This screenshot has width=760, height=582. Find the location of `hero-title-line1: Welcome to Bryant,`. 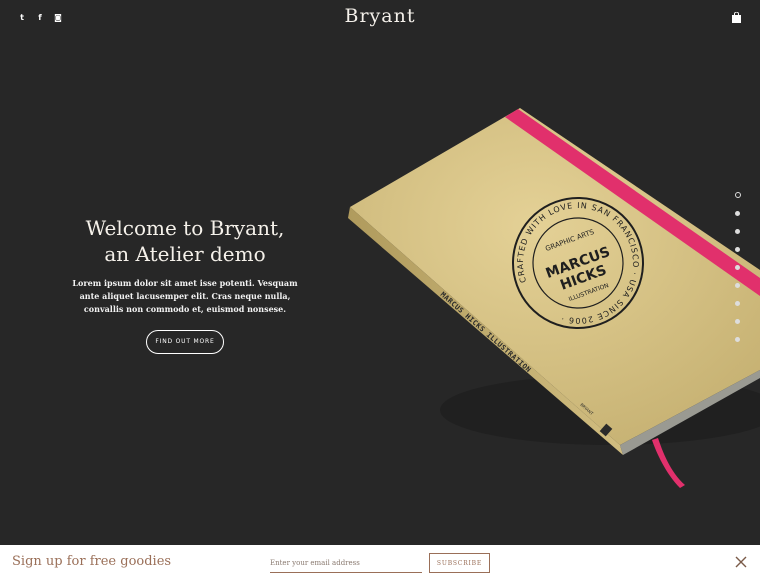

hero-title-line1: Welcome to Bryant, is located at coordinates (185, 228).